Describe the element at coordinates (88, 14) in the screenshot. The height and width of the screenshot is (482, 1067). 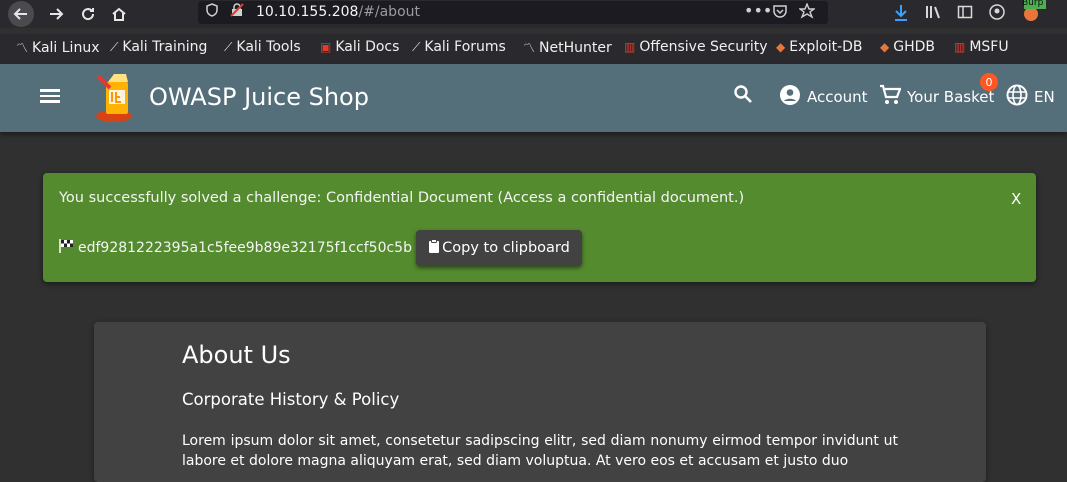
I see `reload-icon` at that location.